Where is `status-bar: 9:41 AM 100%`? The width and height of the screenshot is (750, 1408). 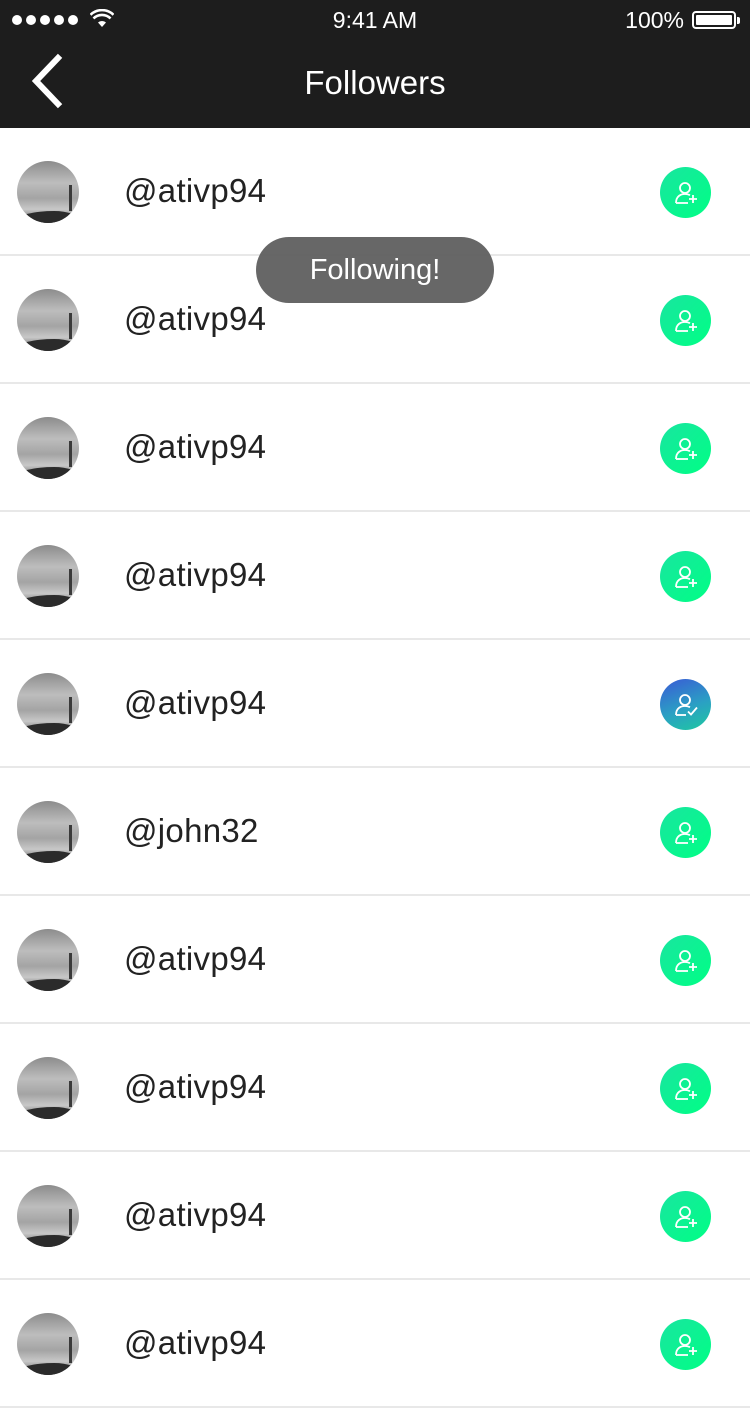 status-bar: 9:41 AM 100% is located at coordinates (375, 20).